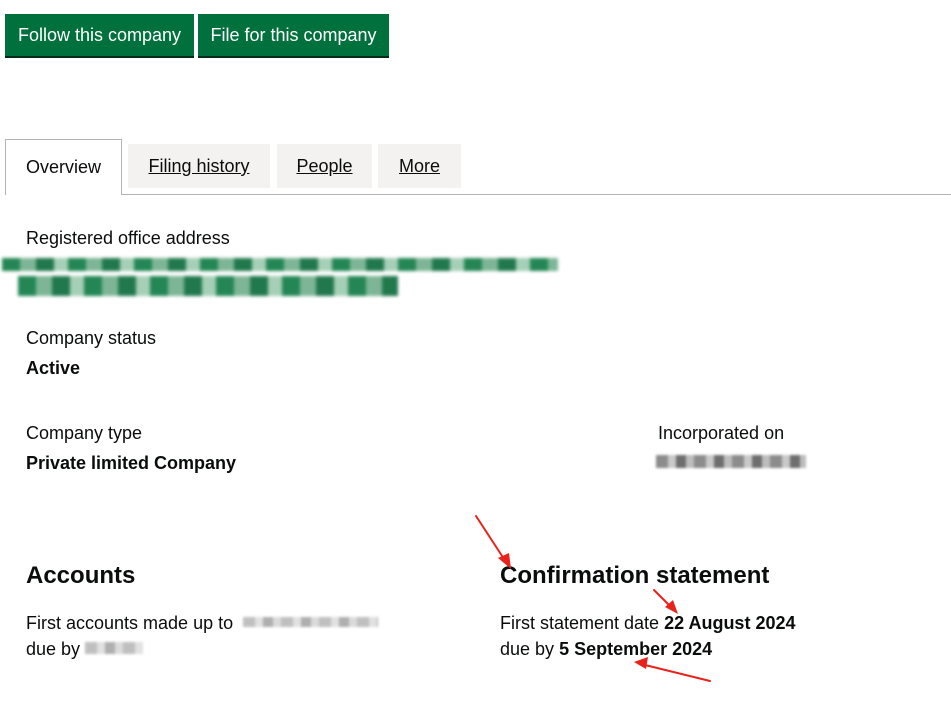 Image resolution: width=951 pixels, height=702 pixels. I want to click on tab-people: People, so click(324, 166).